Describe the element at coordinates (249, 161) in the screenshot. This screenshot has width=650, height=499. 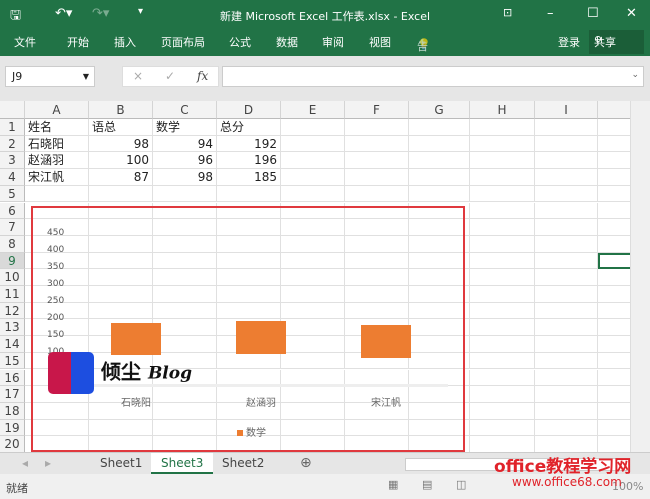
I see `cell: 196` at that location.